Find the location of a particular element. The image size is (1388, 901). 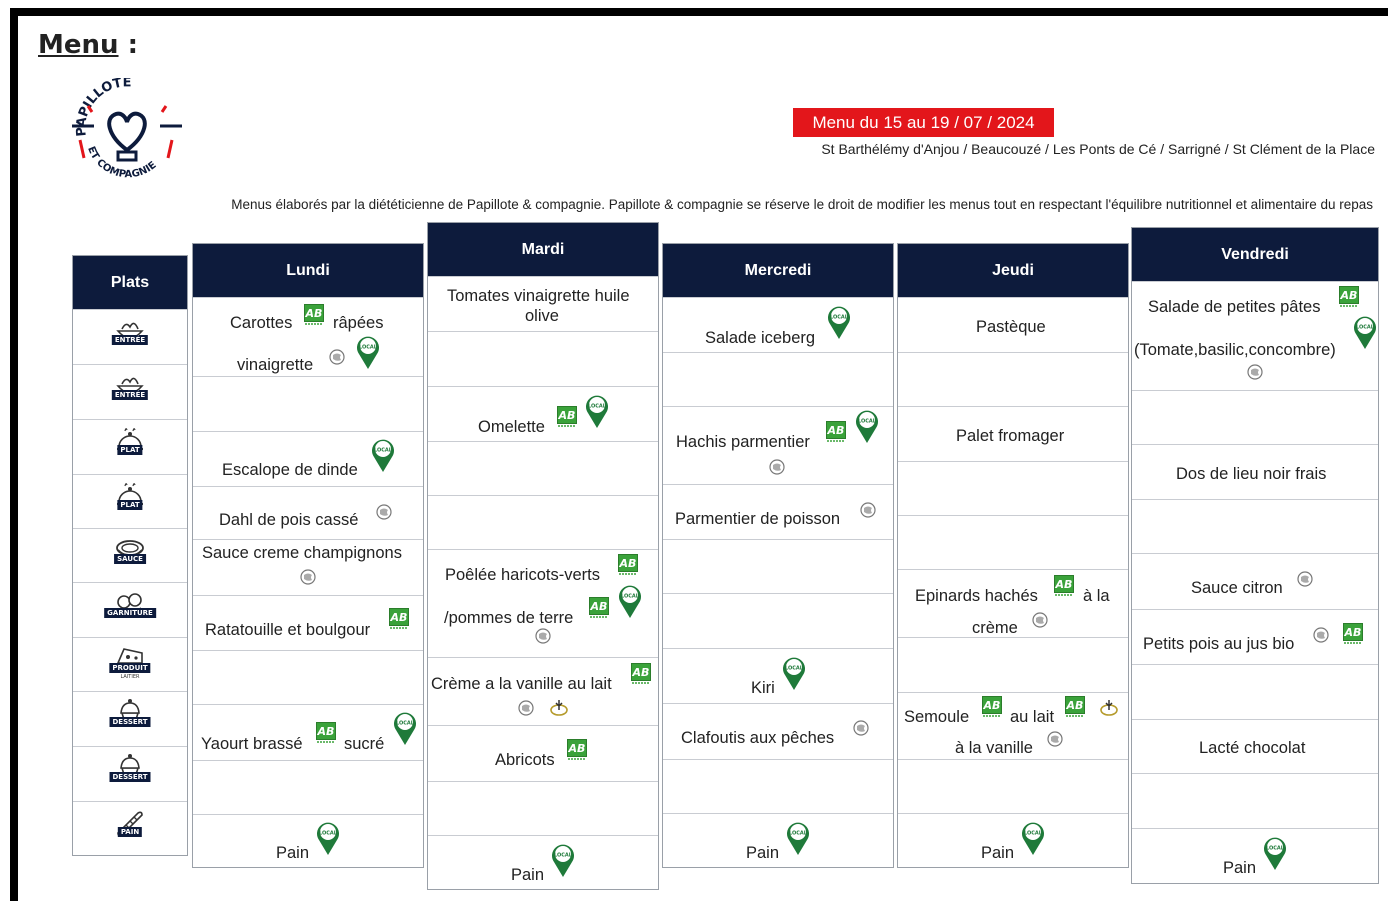

menu-item: Dahl de pois cassé is located at coordinates (289, 520).